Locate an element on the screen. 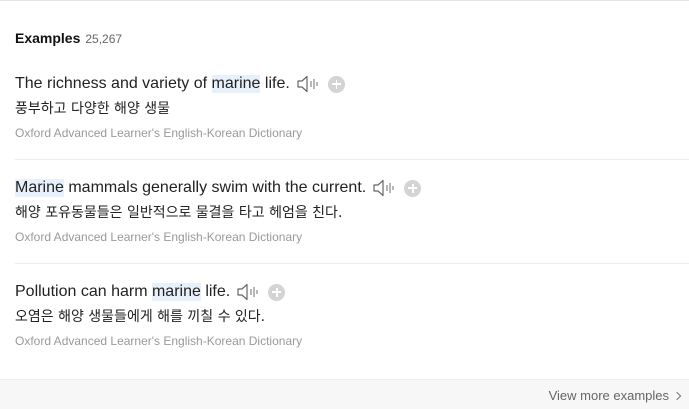  sentence-text-after: mammals generally swim with the current. is located at coordinates (215, 187).